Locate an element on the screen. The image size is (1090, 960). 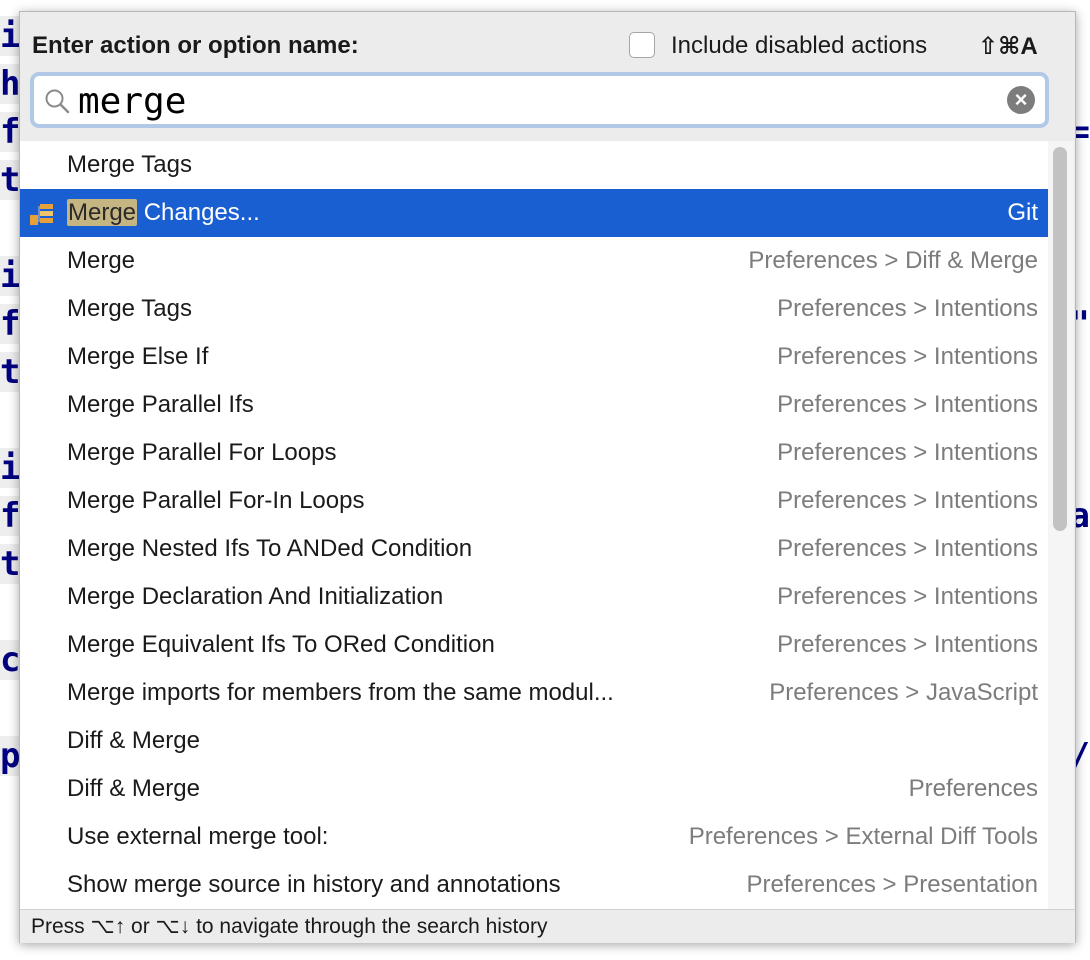
result-row: Merge Tags Preferences > Intentions is located at coordinates (534, 309).